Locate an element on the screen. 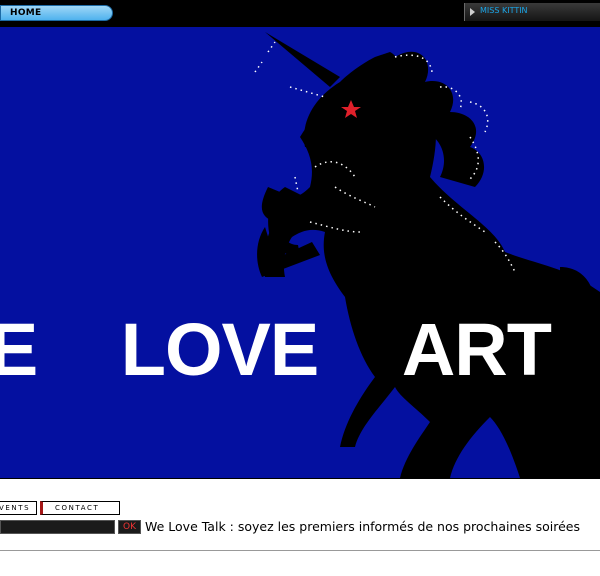  banner-word-2: LOVE is located at coordinates (219, 349).